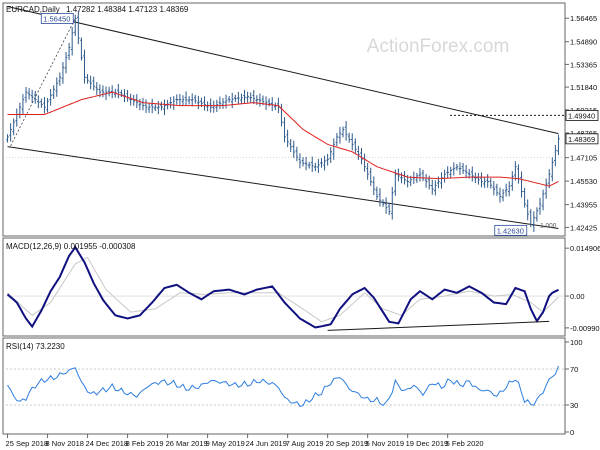 This screenshot has height=450, width=600. I want to click on watermark: ActionForex.com, so click(438, 46).